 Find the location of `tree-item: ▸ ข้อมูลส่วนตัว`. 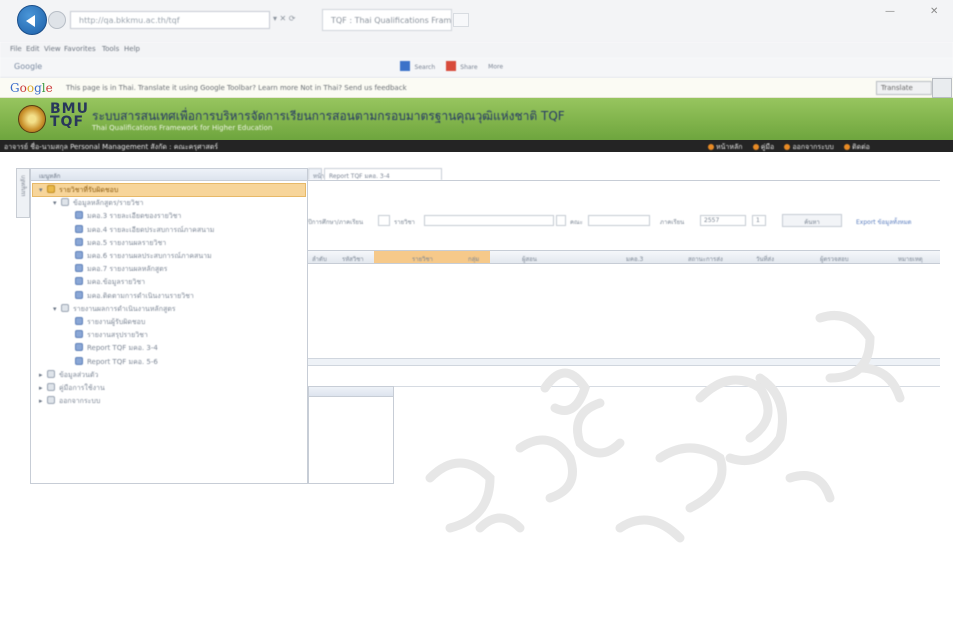

tree-item: ▸ ข้อมูลส่วนตัว is located at coordinates (69, 375).